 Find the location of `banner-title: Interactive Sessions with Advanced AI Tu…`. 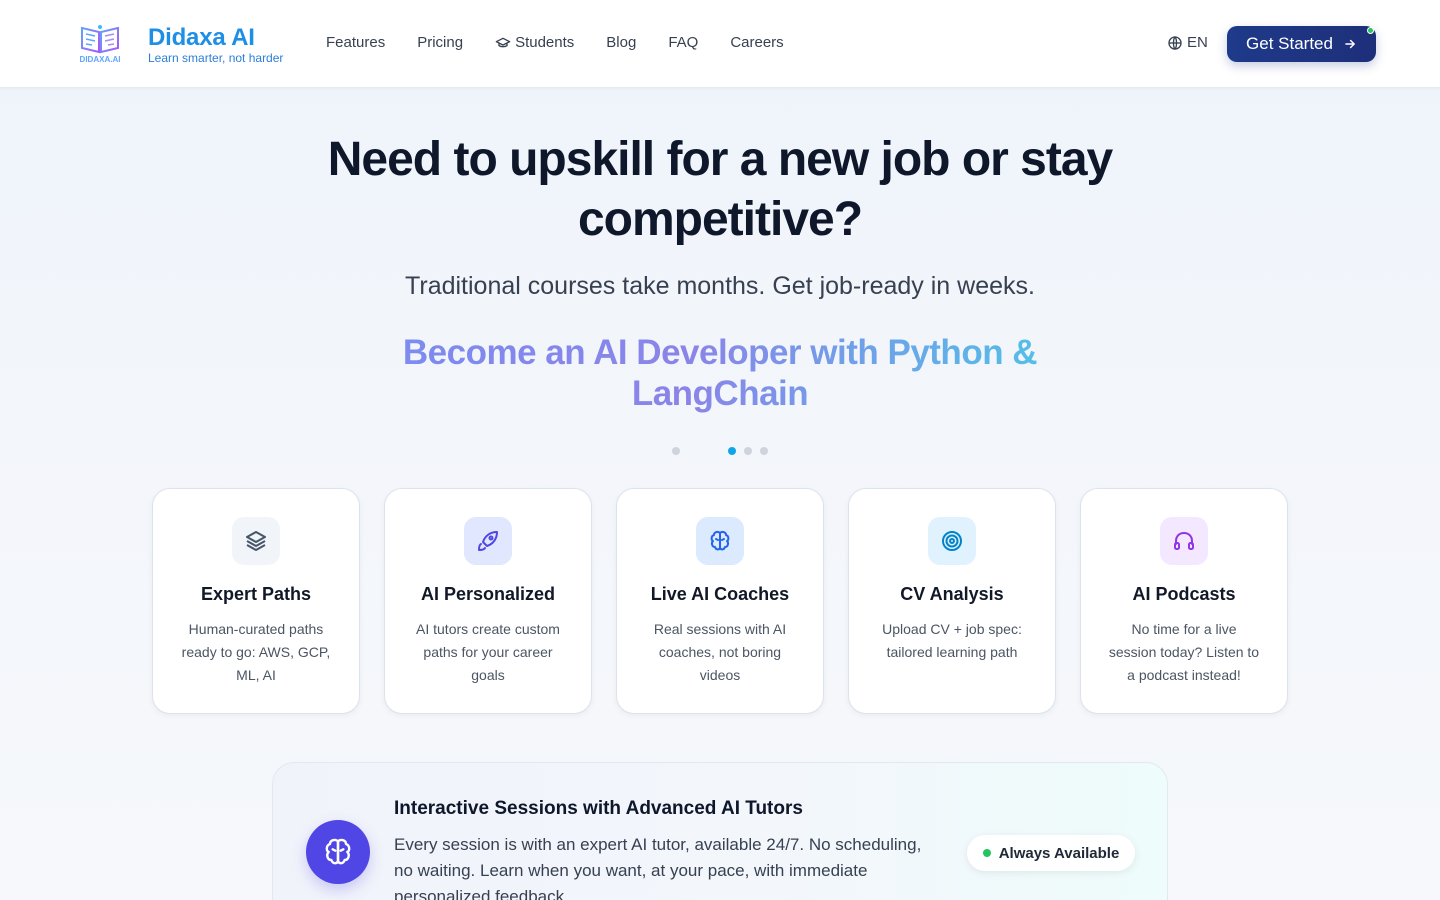

banner-title: Interactive Sessions with Advanced AI Tu… is located at coordinates (598, 808).